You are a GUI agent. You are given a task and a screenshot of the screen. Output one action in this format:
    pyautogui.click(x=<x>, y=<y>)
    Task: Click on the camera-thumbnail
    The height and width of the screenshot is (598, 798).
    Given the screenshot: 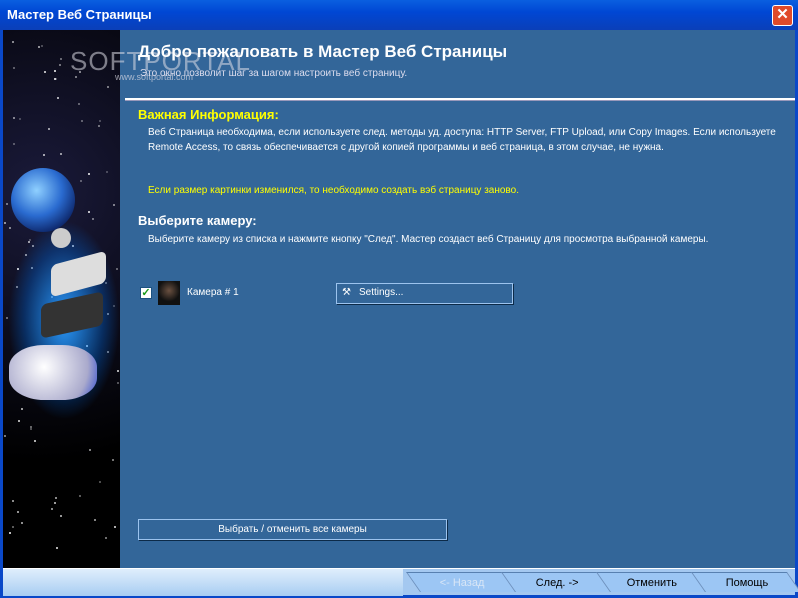 What is the action you would take?
    pyautogui.click(x=169, y=293)
    